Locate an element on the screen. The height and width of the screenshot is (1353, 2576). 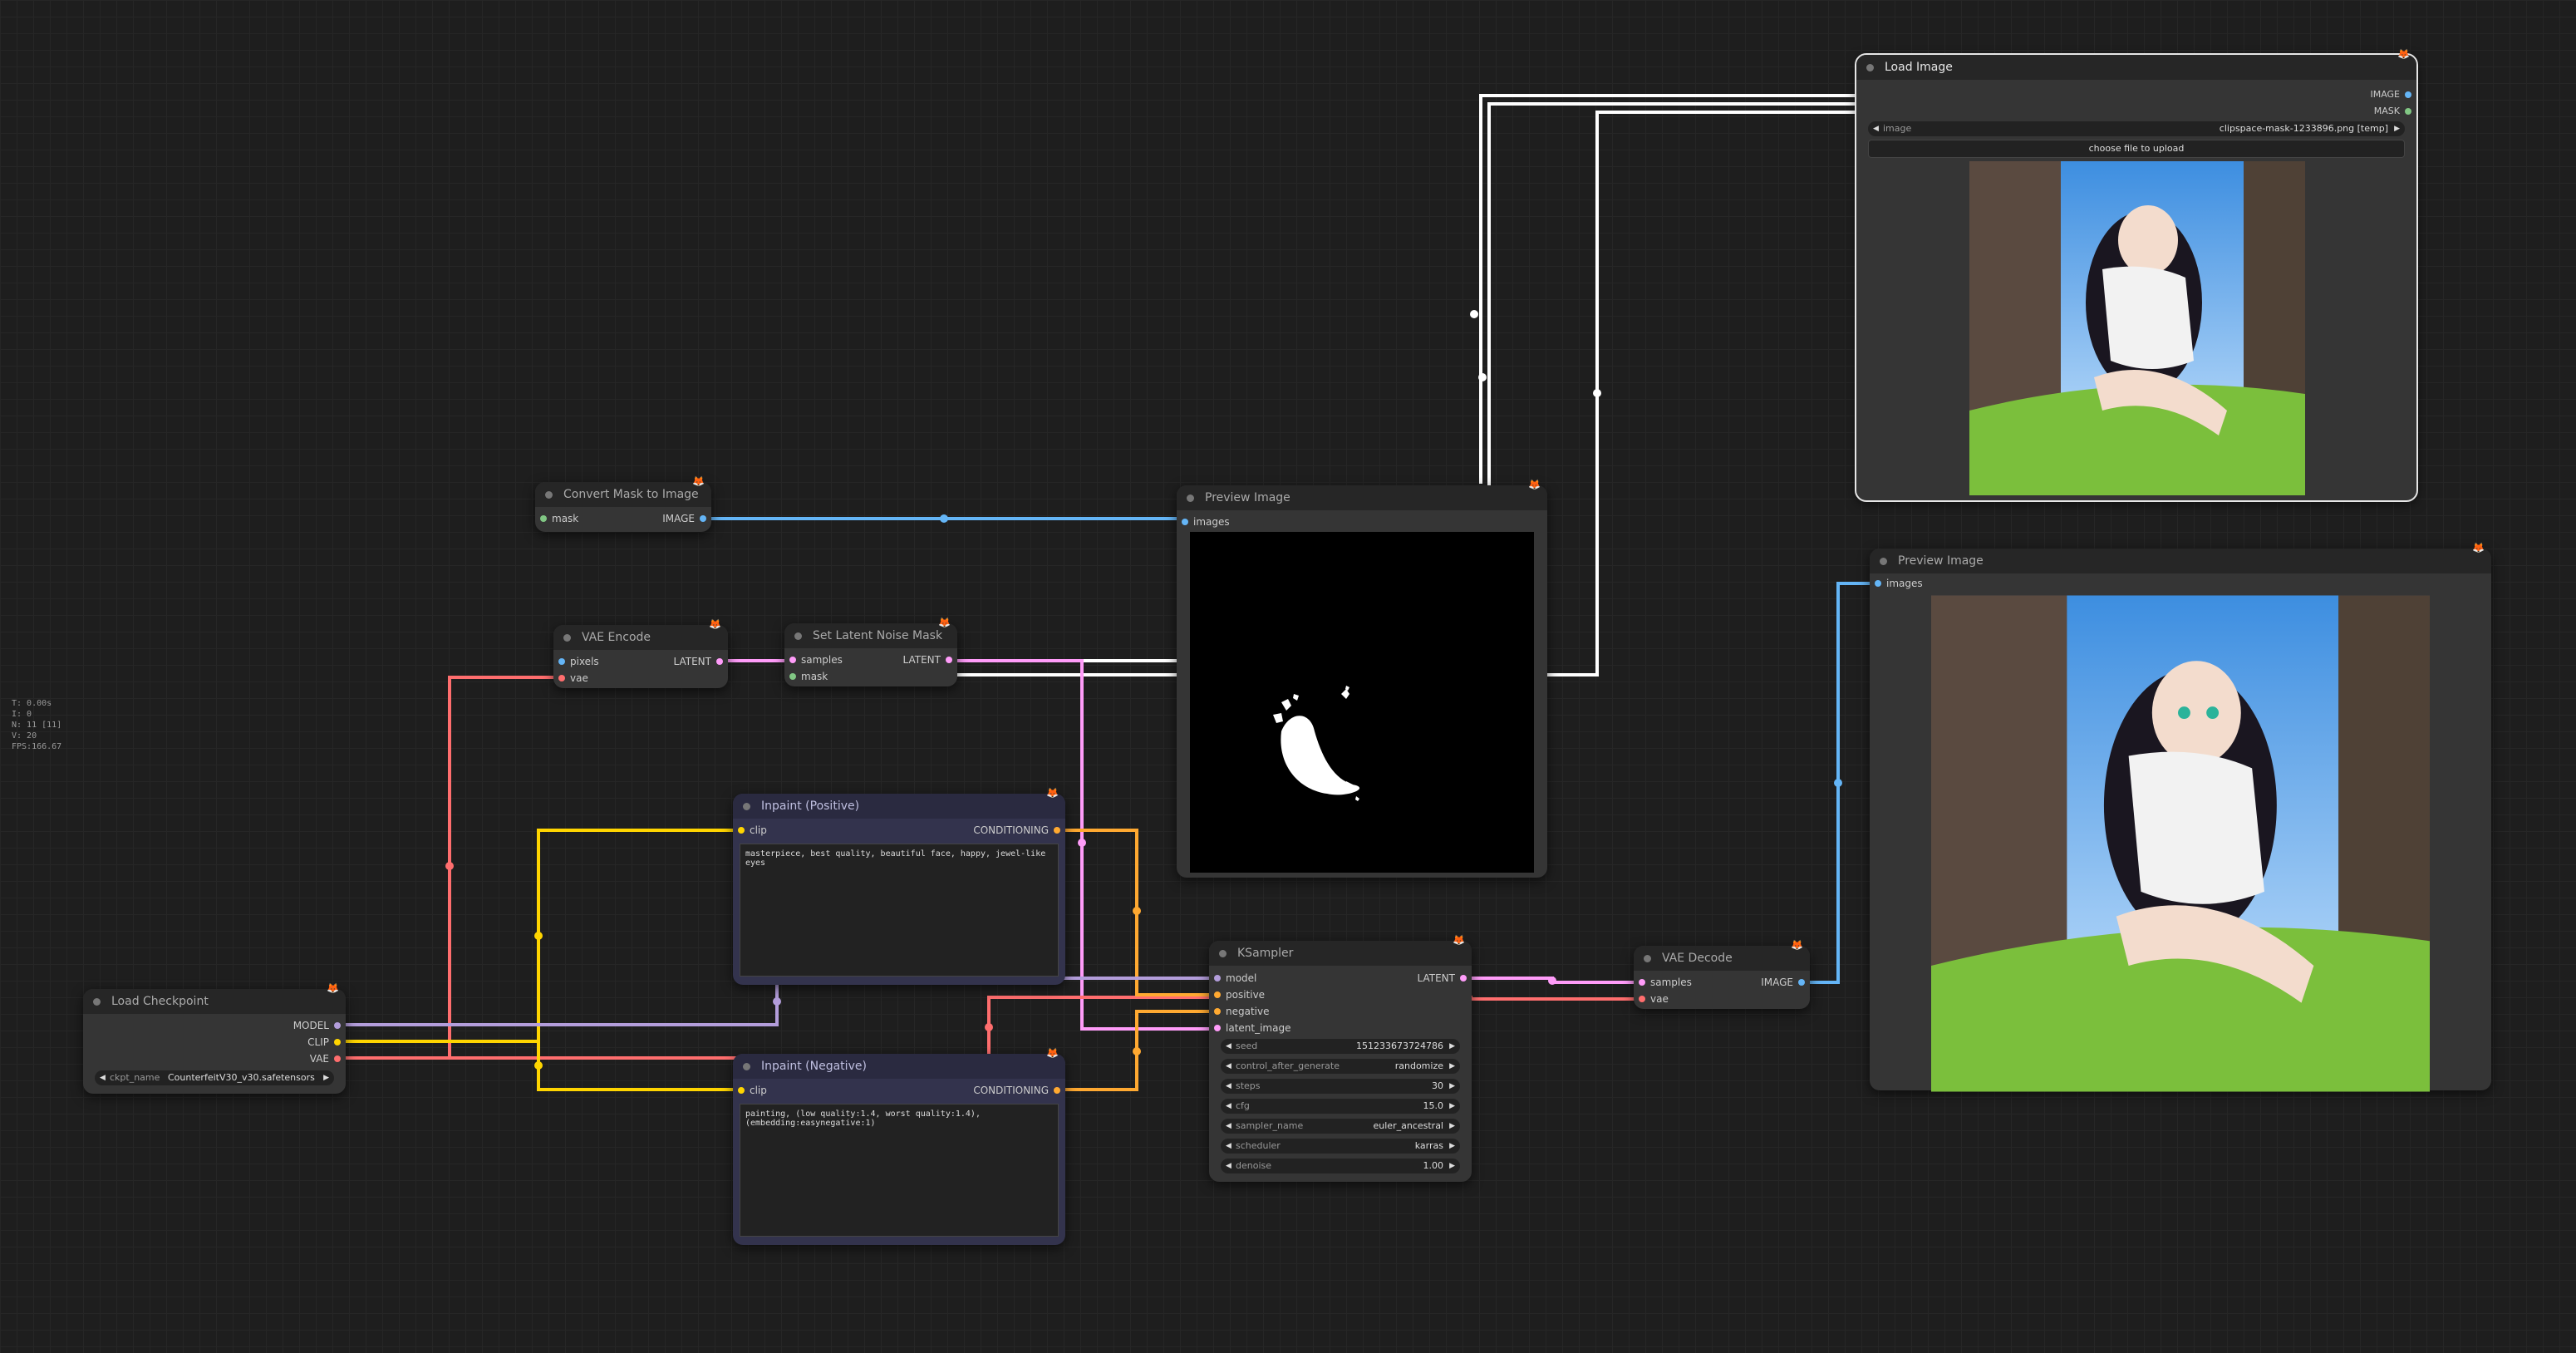
input-negative: negative is located at coordinates (1340, 1012).